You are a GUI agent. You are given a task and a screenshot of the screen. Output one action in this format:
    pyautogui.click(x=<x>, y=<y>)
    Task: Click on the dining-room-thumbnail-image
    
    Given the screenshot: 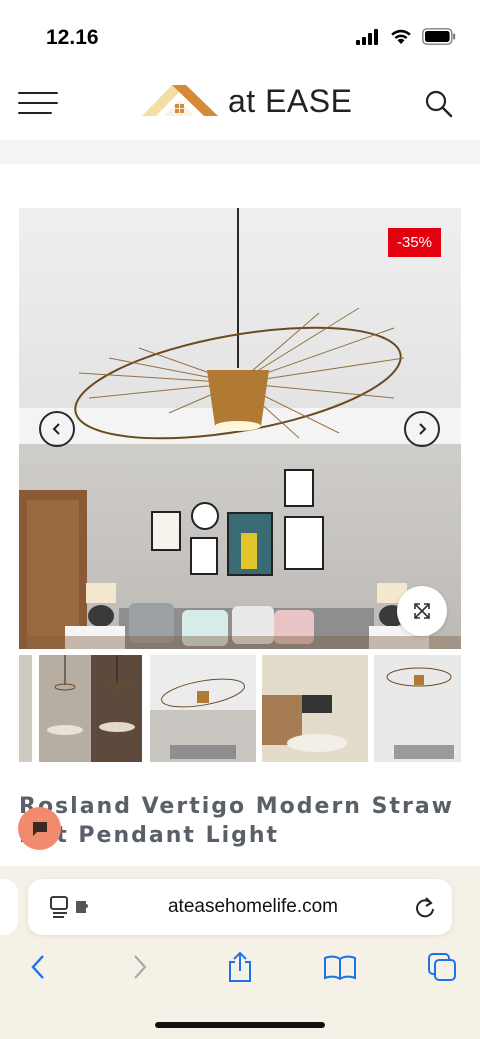 What is the action you would take?
    pyautogui.click(x=90, y=708)
    